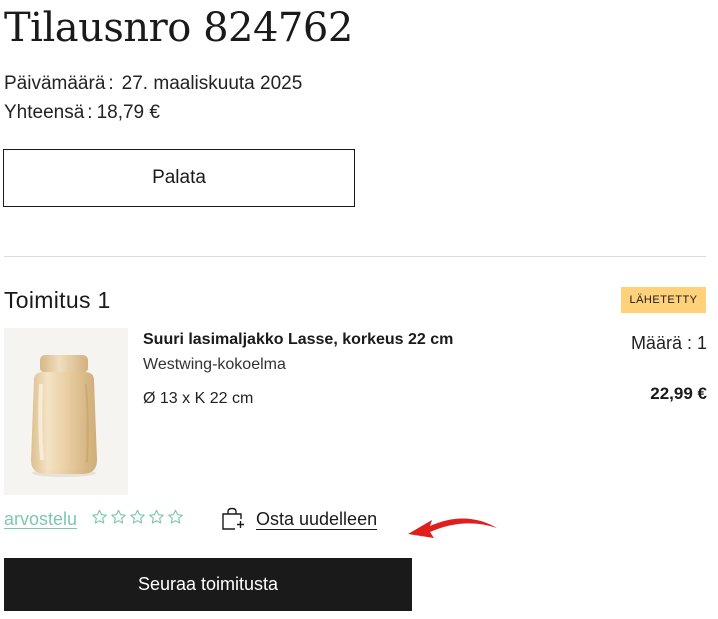 The width and height of the screenshot is (718, 619). I want to click on order-date-row: Päivämäärä:27. maaliskuuta 2025, so click(153, 84).